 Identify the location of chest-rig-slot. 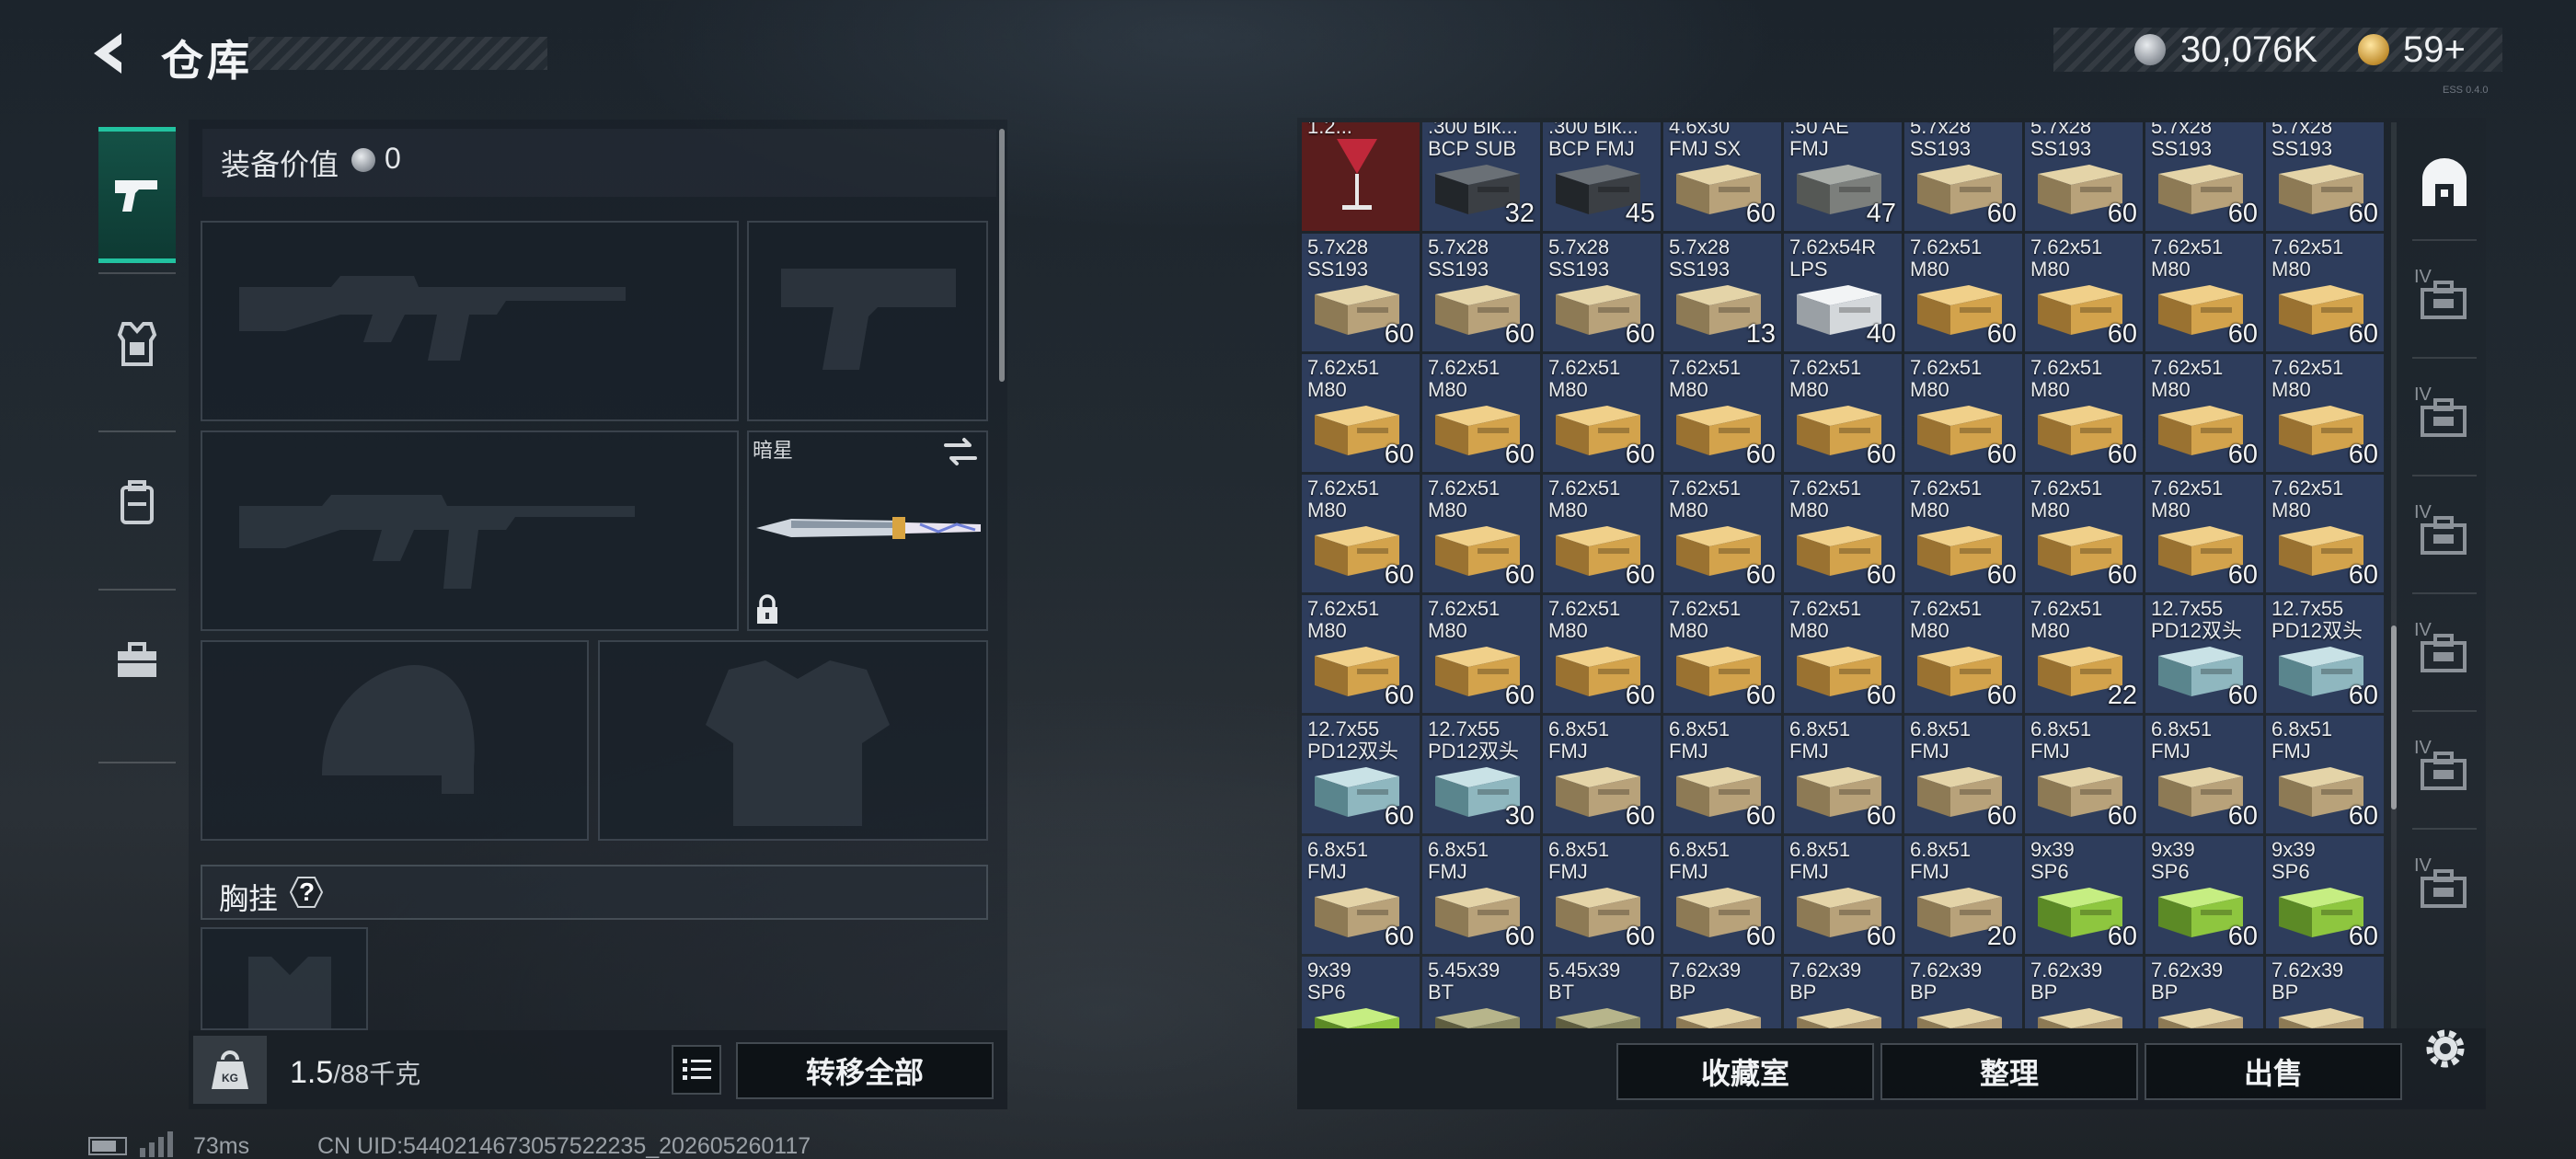
(284, 978).